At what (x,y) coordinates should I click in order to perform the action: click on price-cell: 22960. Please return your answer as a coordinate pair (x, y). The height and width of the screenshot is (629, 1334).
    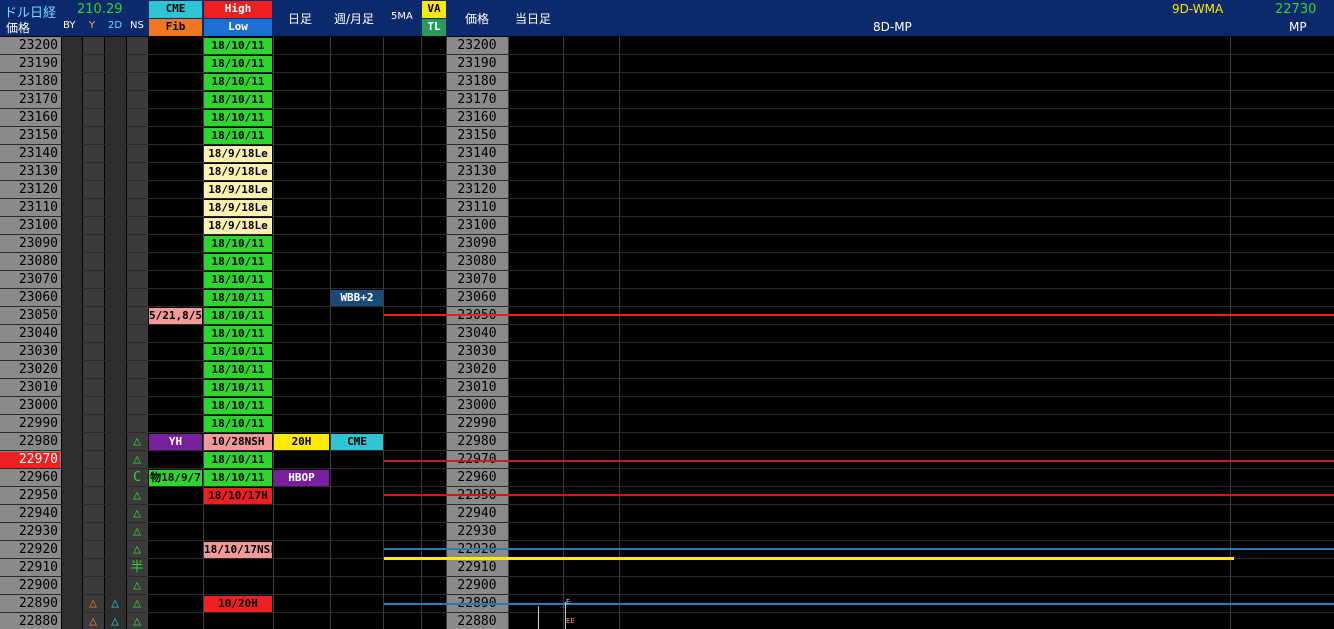
    Looking at the image, I should click on (30, 478).